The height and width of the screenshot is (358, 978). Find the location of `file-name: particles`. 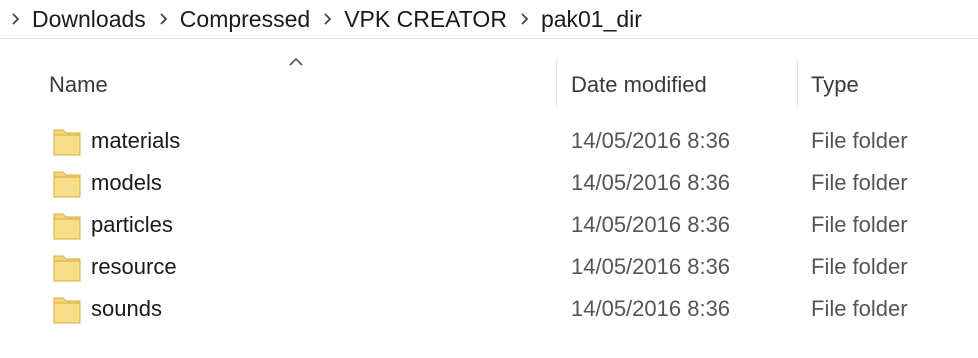

file-name: particles is located at coordinates (132, 224).